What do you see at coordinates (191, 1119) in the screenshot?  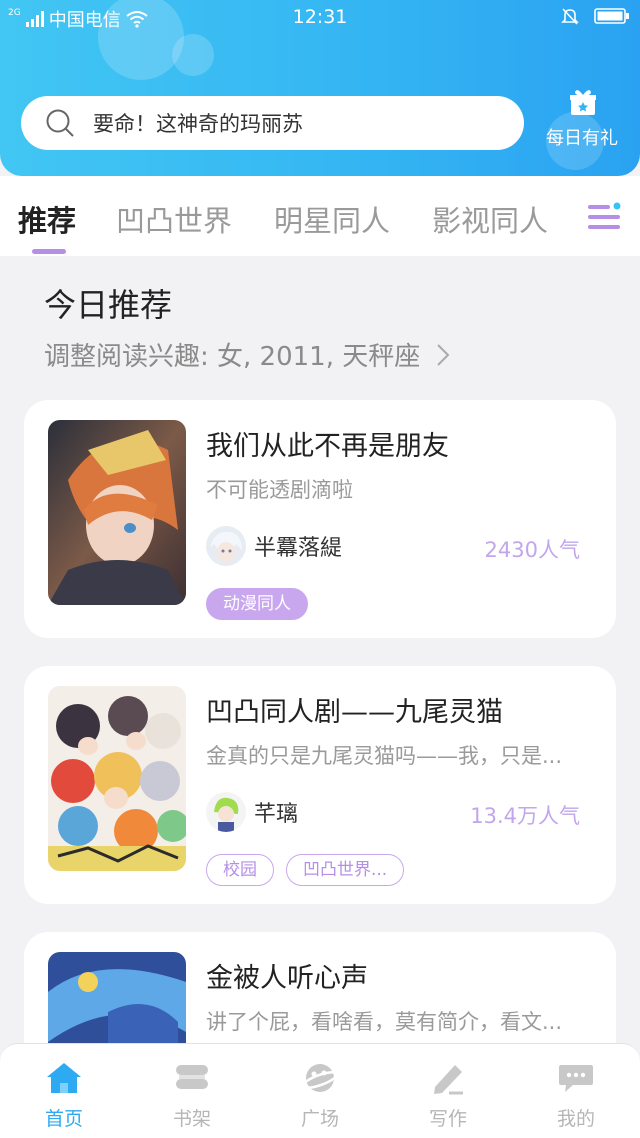 I see `nav-label: 书架` at bounding box center [191, 1119].